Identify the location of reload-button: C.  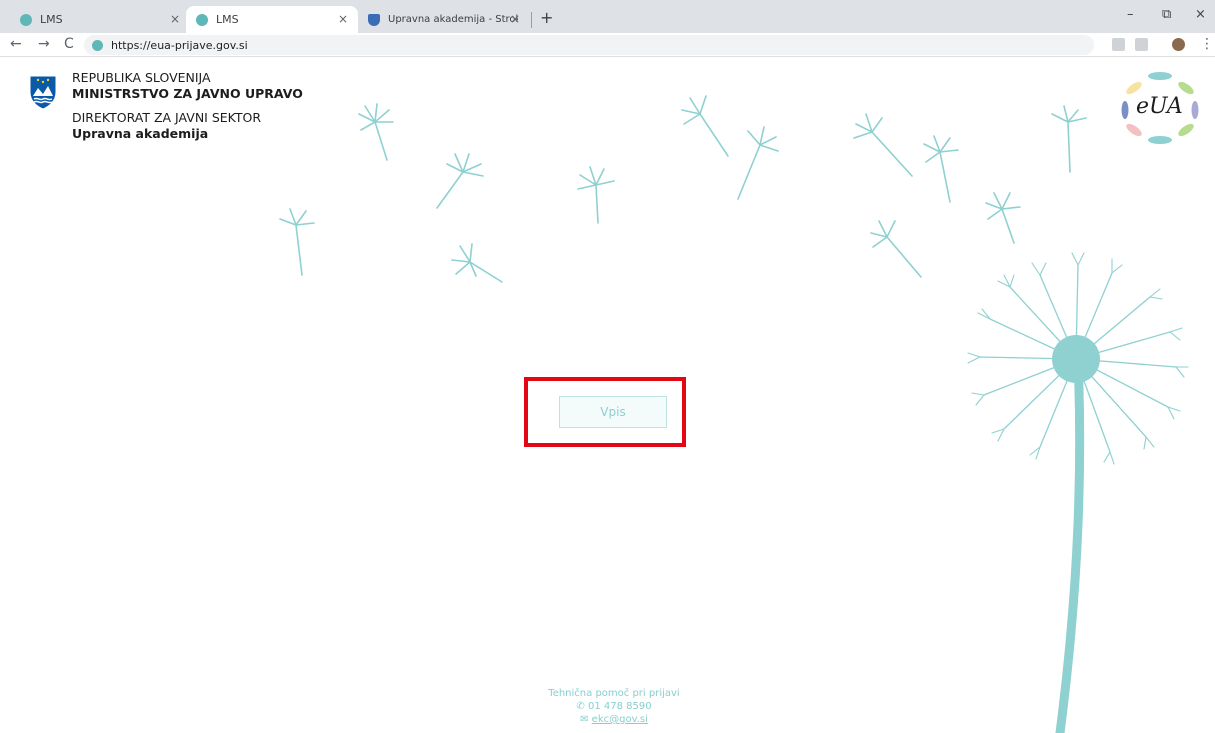
(69, 44).